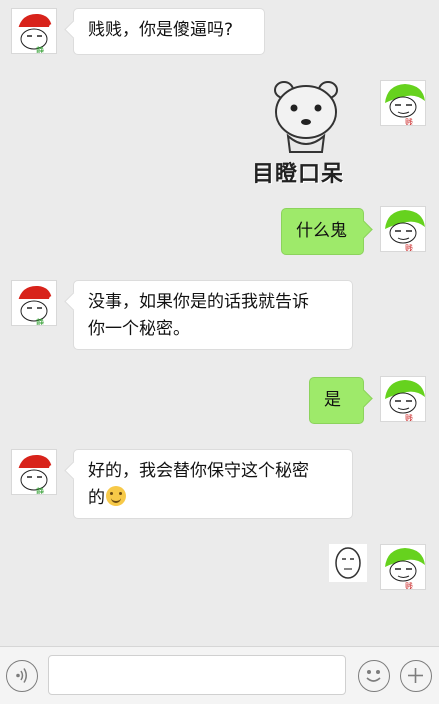  Describe the element at coordinates (213, 484) in the screenshot. I see `message-bubble: 好的，我会替你保守这个秘密 的` at that location.